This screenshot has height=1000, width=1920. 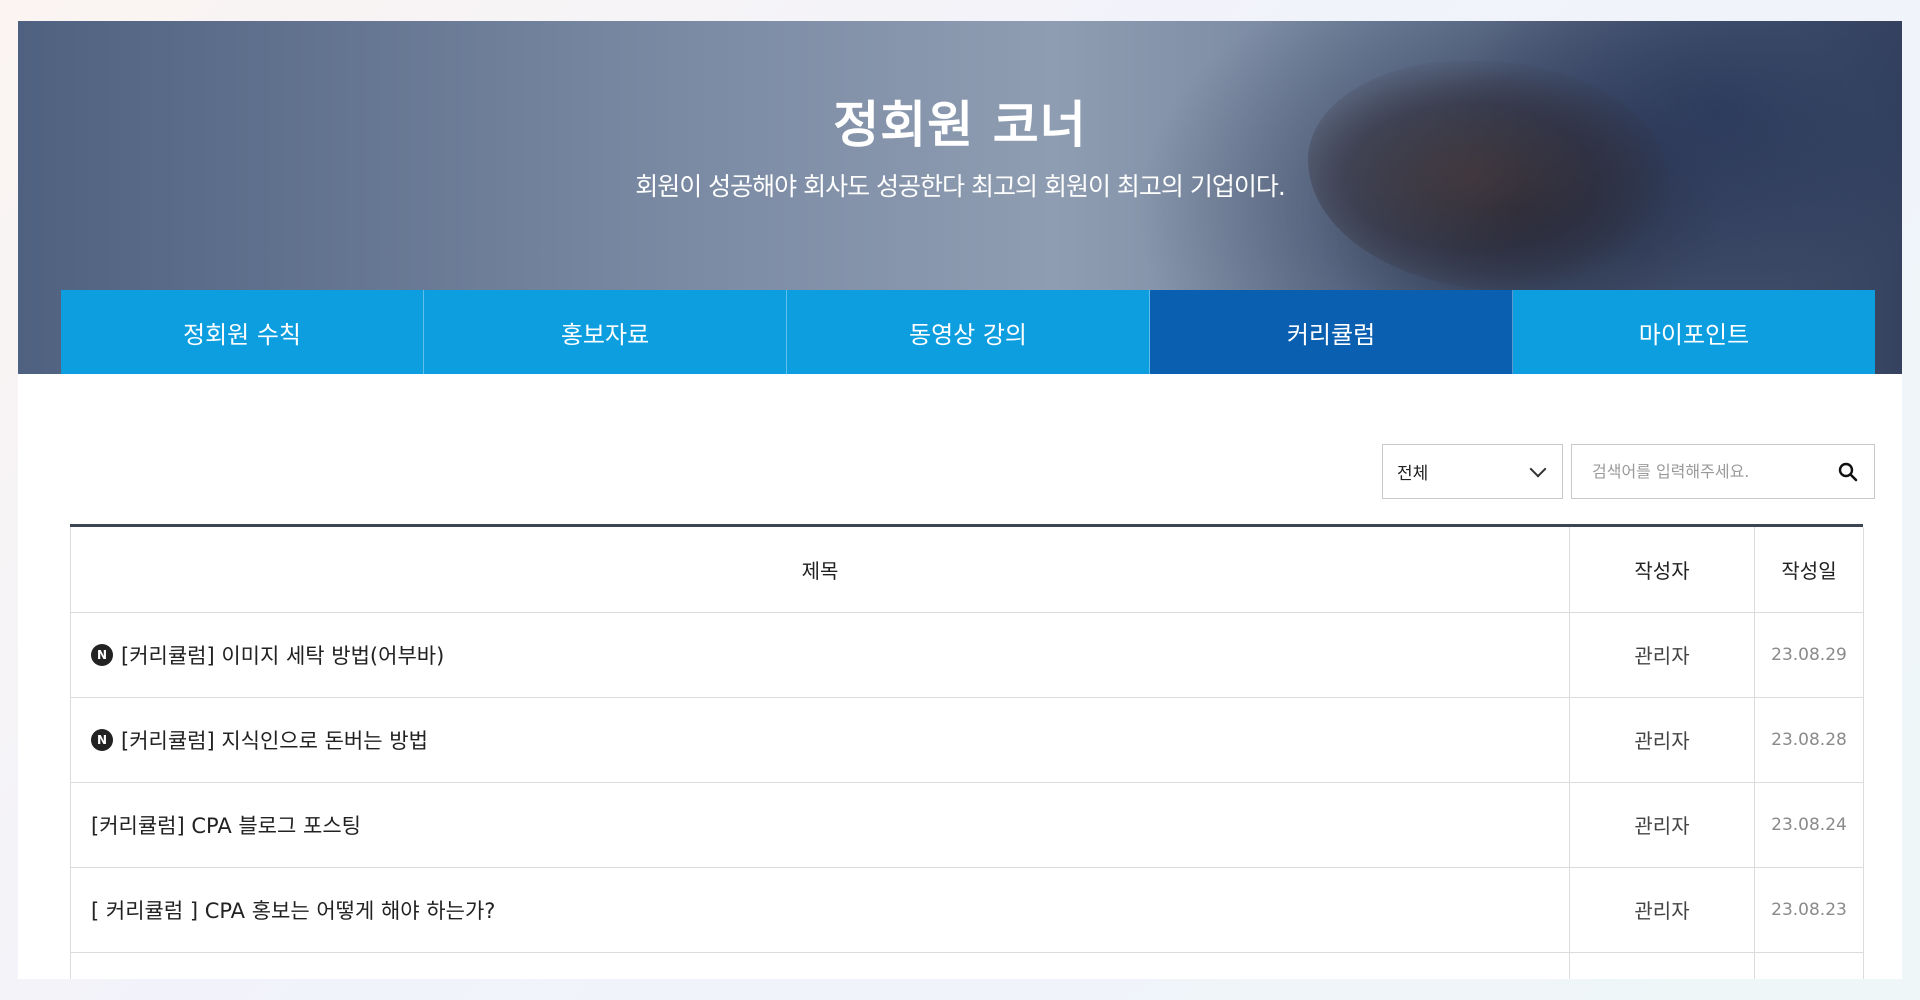 I want to click on post-title-link: [커리큘럼] 이미지 세탁 방법(어부바), so click(x=282, y=656).